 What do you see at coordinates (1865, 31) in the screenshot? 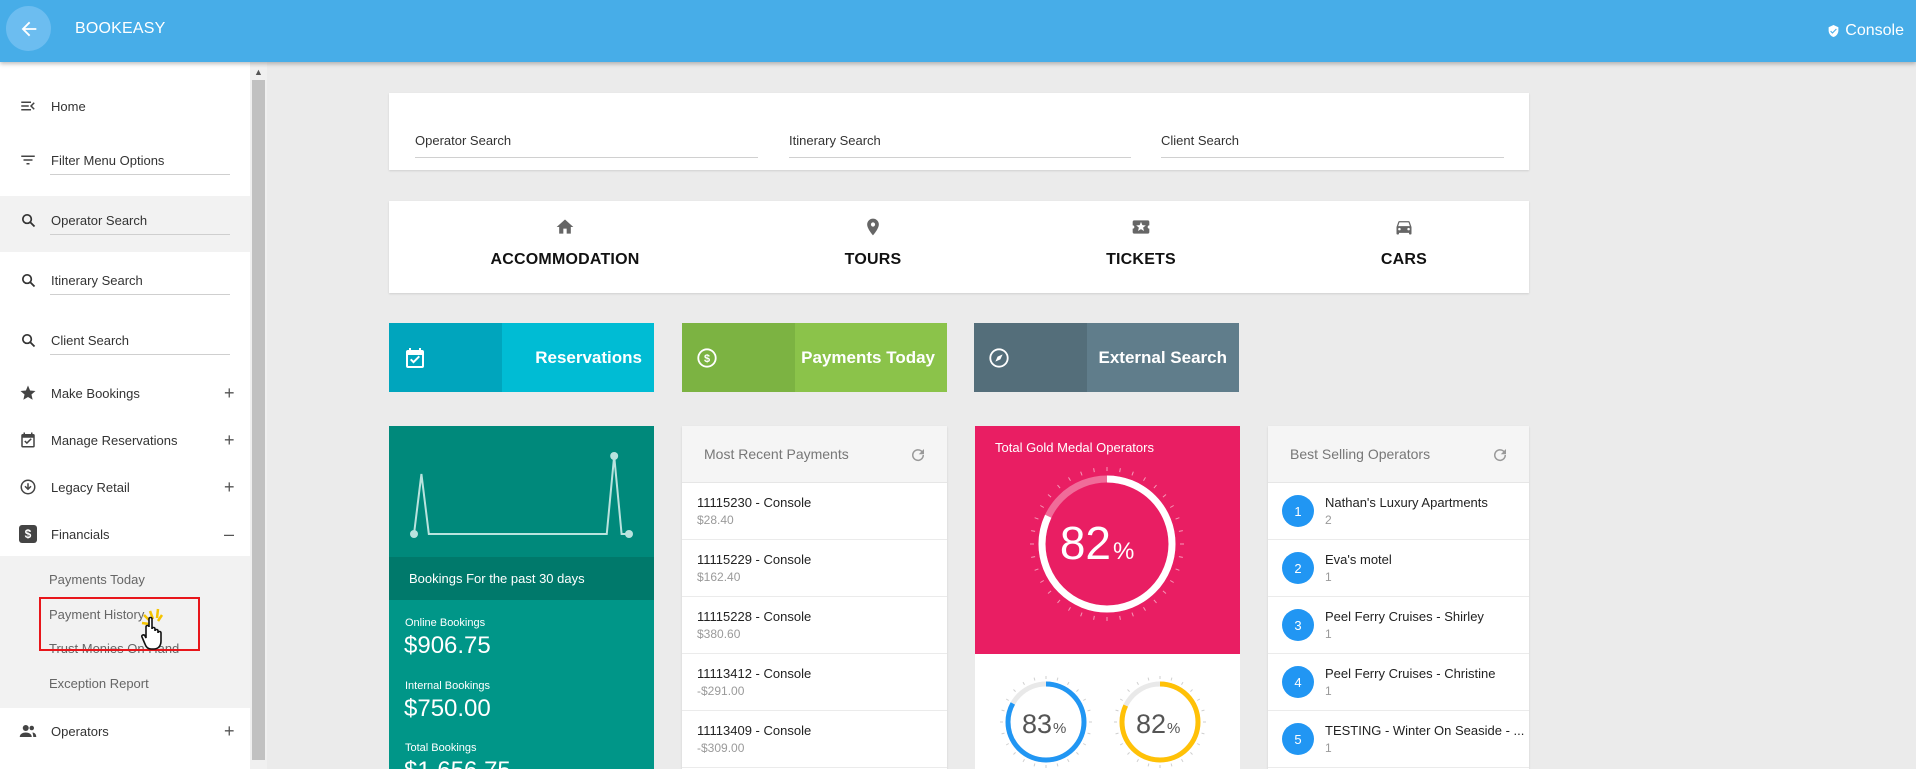
I see `console-link: Console` at bounding box center [1865, 31].